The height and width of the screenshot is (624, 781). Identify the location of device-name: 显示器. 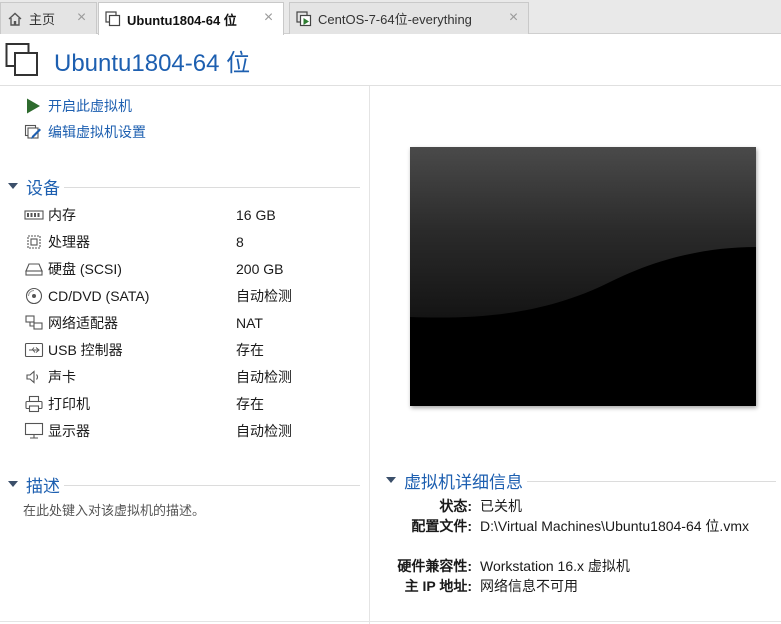
(69, 430).